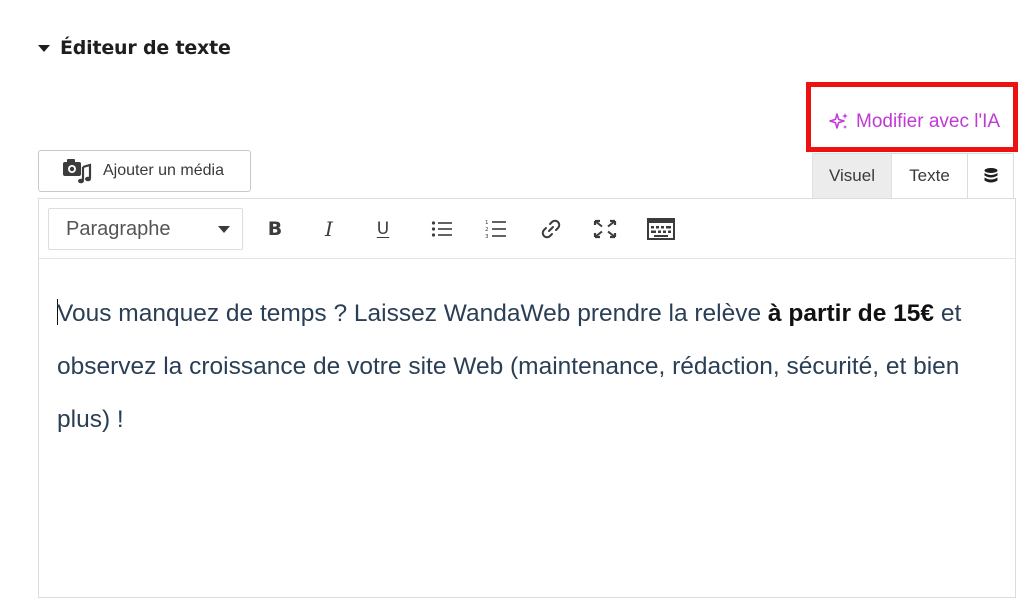 Image resolution: width=1024 pixels, height=598 pixels. I want to click on insert-link-button, so click(551, 229).